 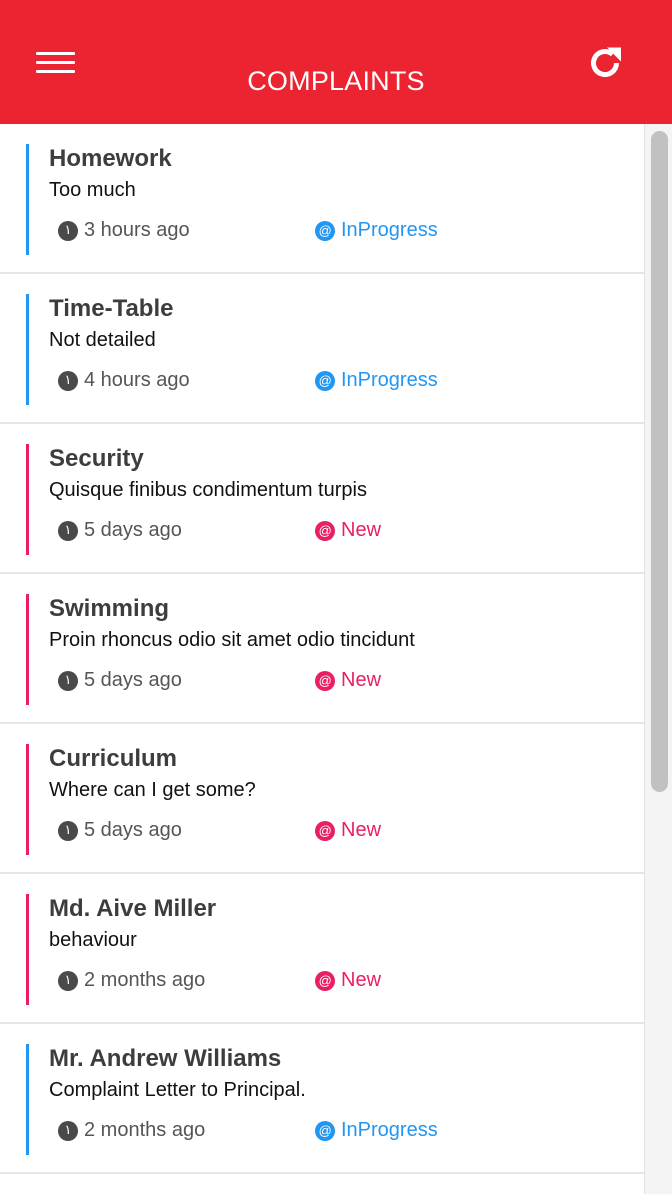 I want to click on complaint-subject: Security, so click(x=96, y=458).